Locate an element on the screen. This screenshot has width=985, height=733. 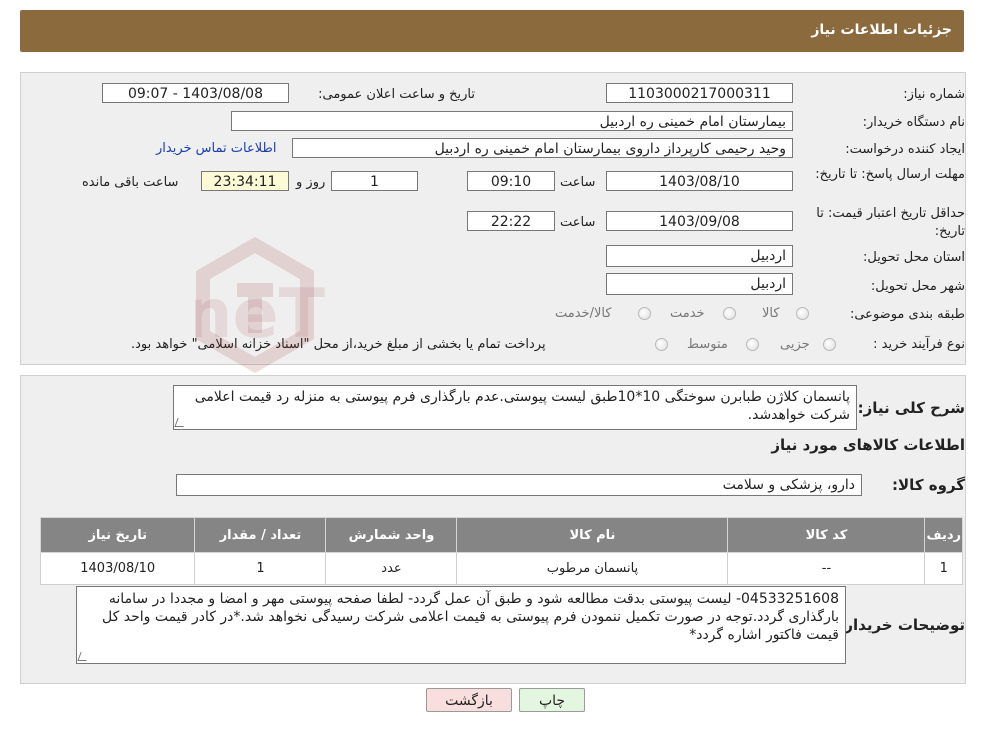
validity-time-field: 22:22 is located at coordinates (511, 221).